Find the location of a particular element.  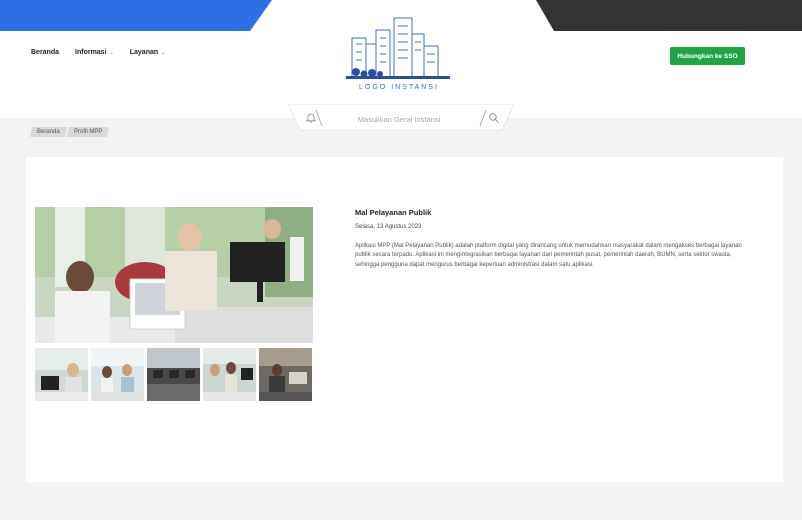

bell-icon is located at coordinates (311, 118).